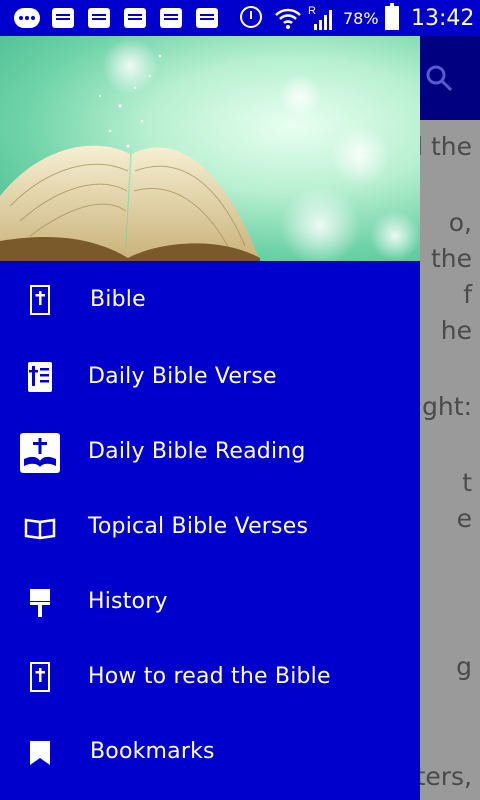 The height and width of the screenshot is (800, 480). Describe the element at coordinates (27, 18) in the screenshot. I see `message-notification-icon` at that location.